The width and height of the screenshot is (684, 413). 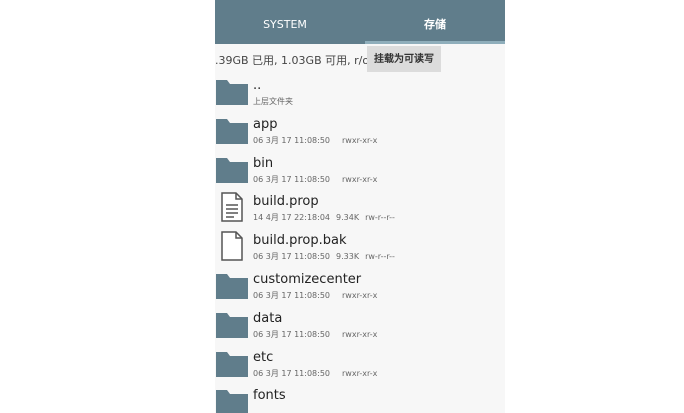 I want to click on file-name: app, so click(x=265, y=124).